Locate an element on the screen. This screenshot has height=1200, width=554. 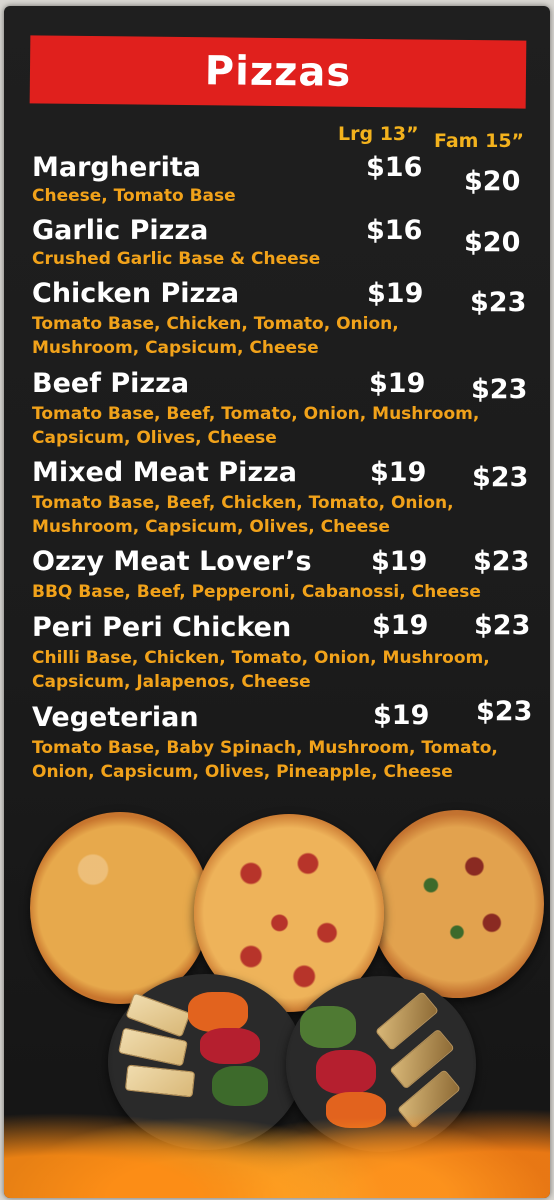
size-header-family: Fam 15” is located at coordinates (479, 141).